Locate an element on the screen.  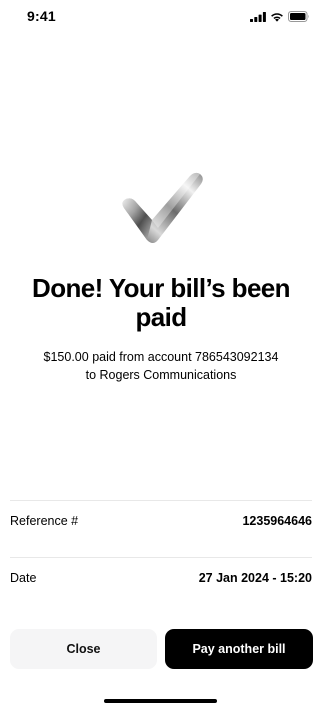
pay-another-bill-button: Pay another bill is located at coordinates (239, 649).